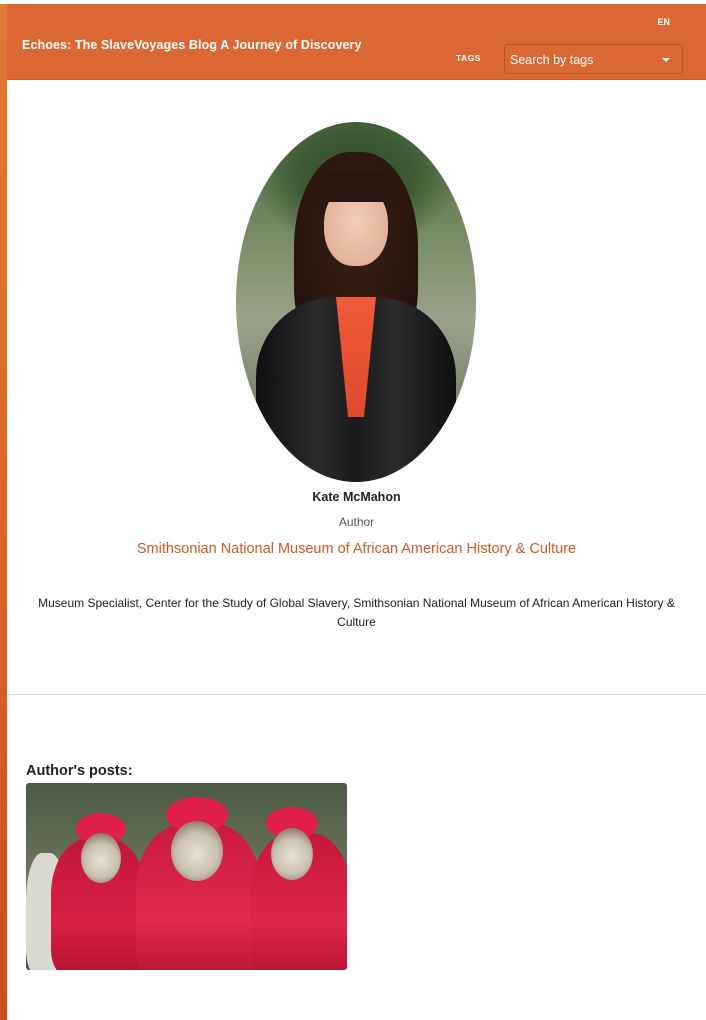 The width and height of the screenshot is (706, 1020). What do you see at coordinates (666, 60) in the screenshot?
I see `chevron-down-icon` at bounding box center [666, 60].